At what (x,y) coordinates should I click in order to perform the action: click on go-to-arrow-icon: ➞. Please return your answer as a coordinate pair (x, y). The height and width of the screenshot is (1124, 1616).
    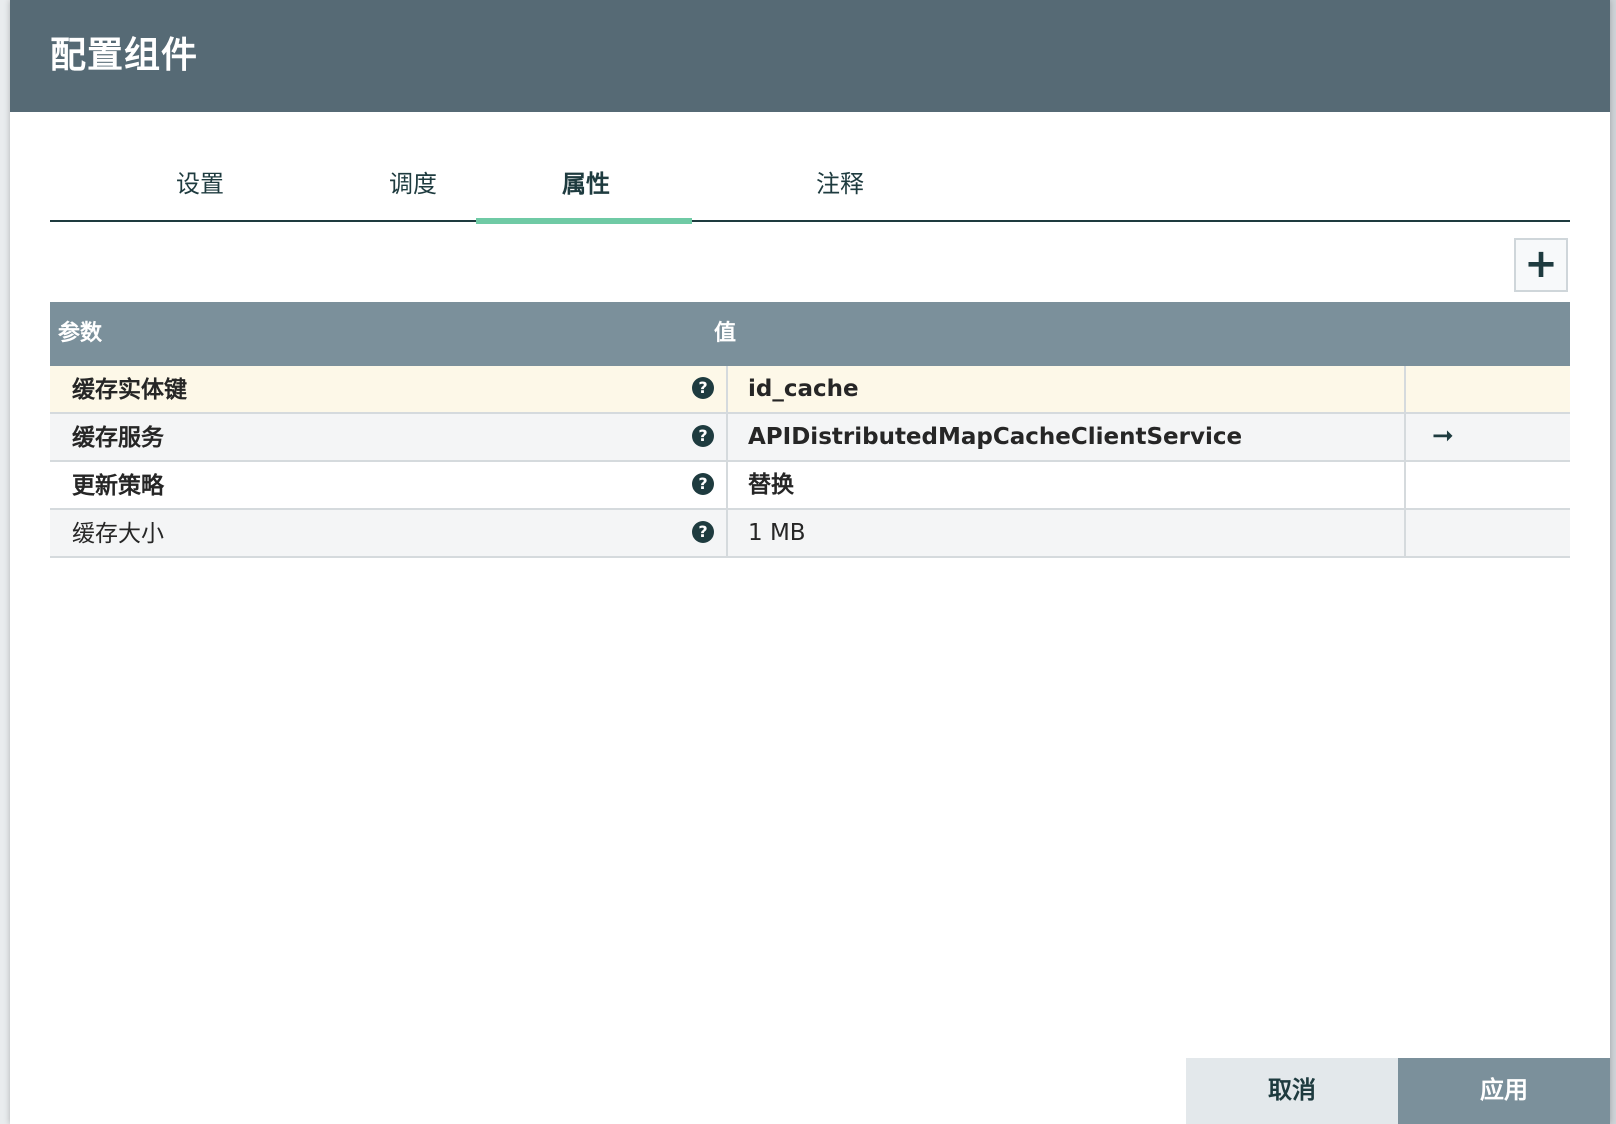
    Looking at the image, I should click on (1443, 436).